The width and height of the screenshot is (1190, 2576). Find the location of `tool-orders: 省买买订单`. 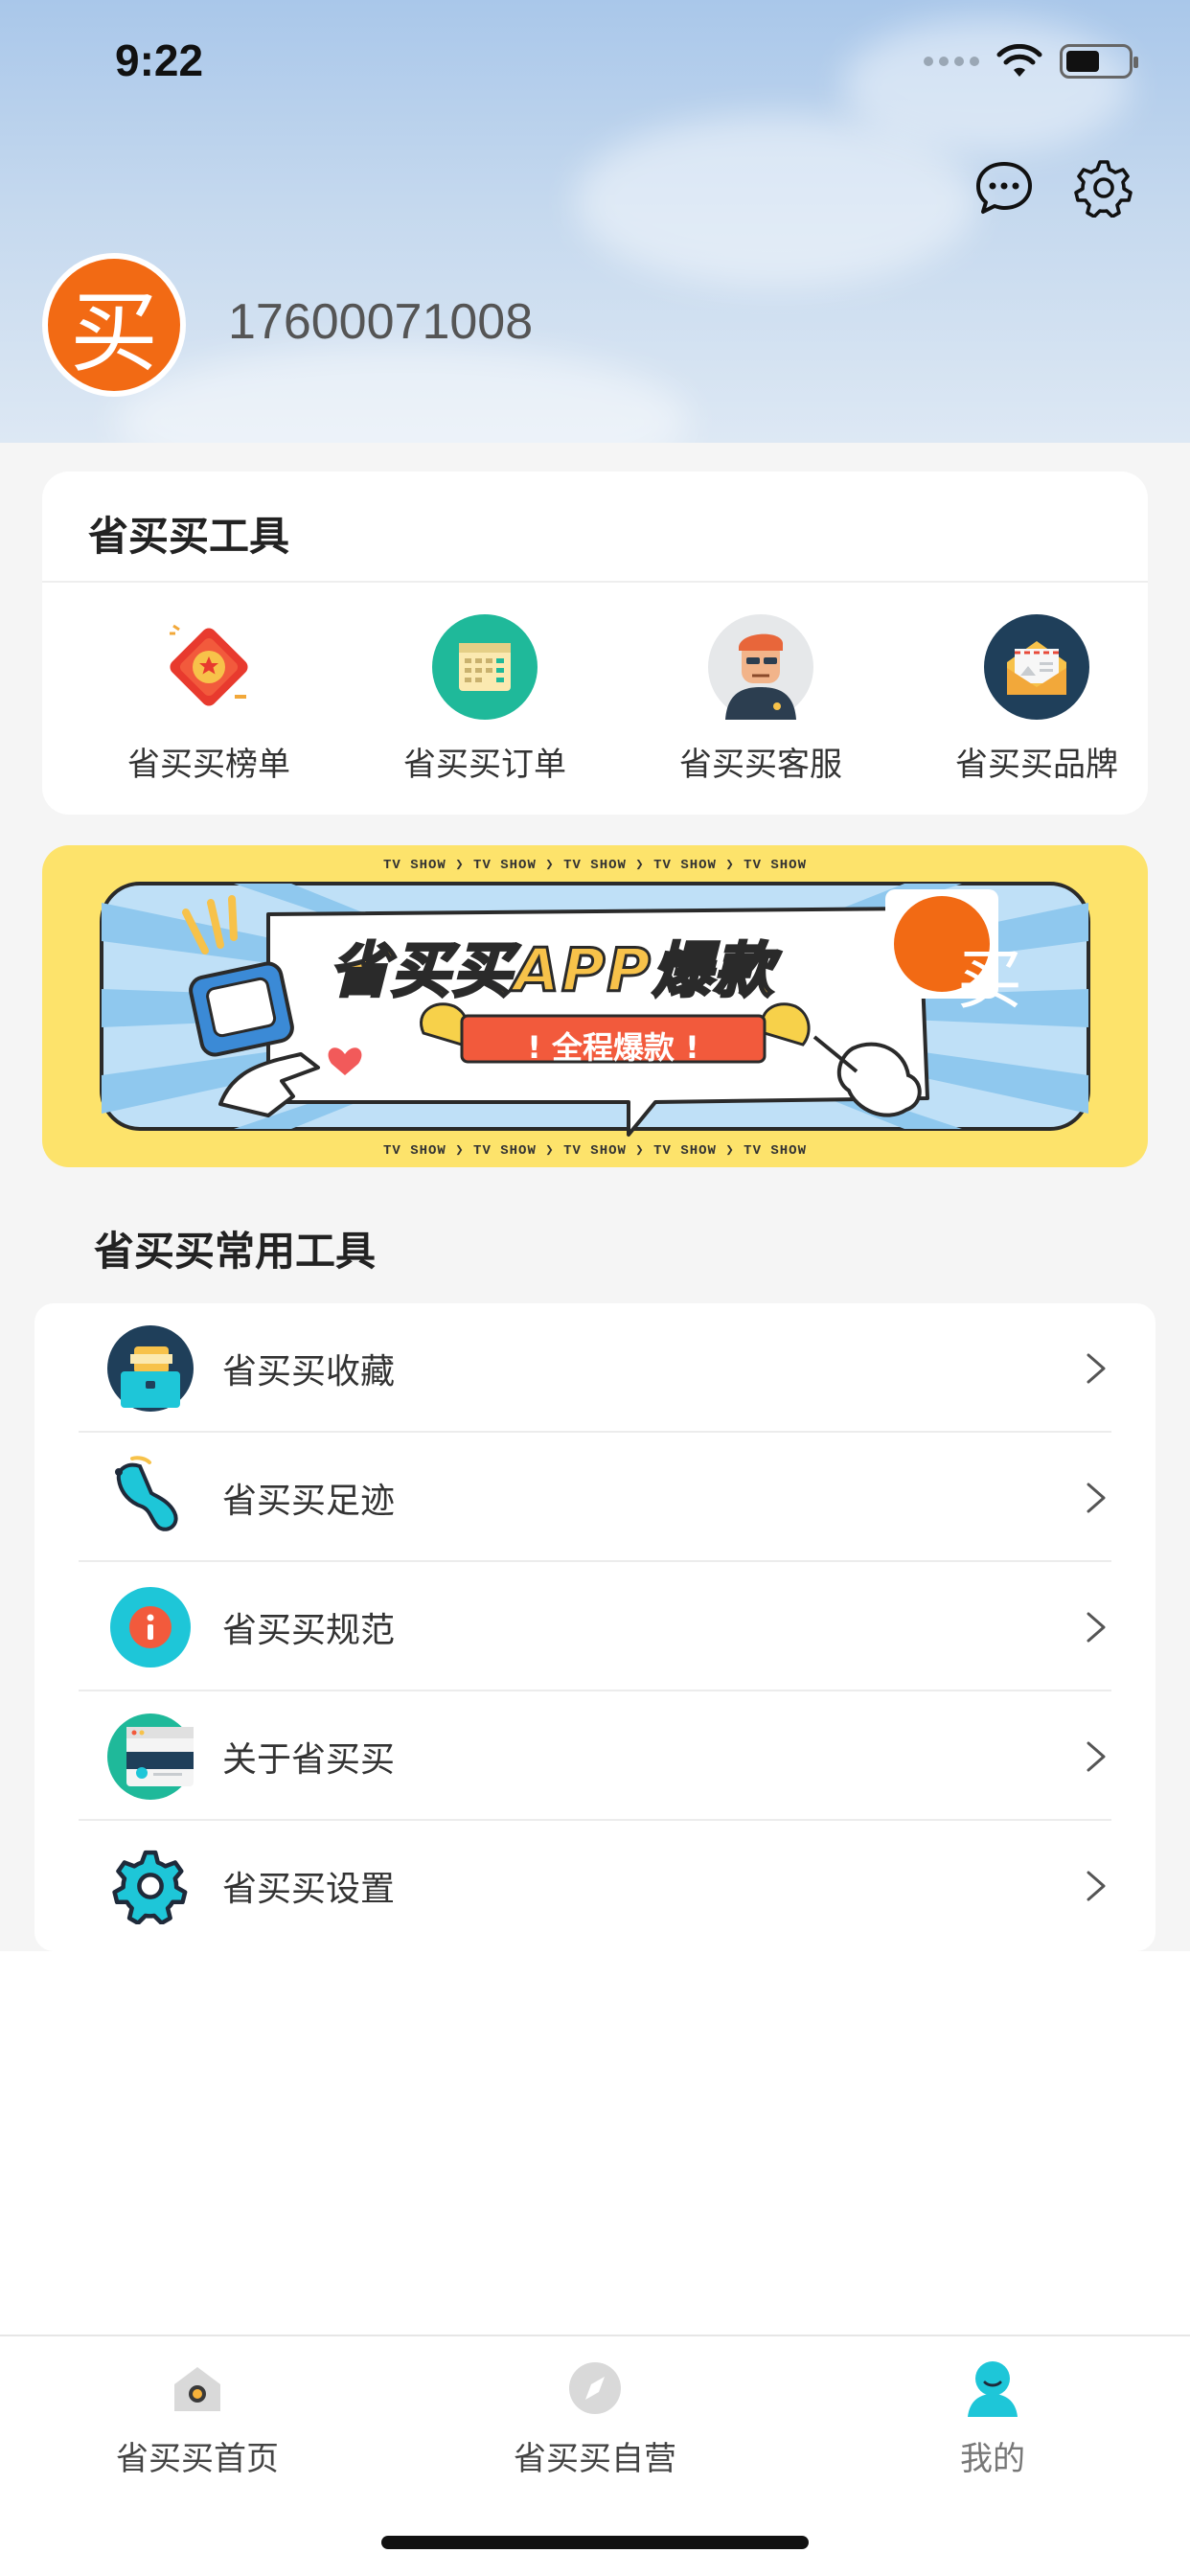

tool-orders: 省买买订单 is located at coordinates (484, 699).